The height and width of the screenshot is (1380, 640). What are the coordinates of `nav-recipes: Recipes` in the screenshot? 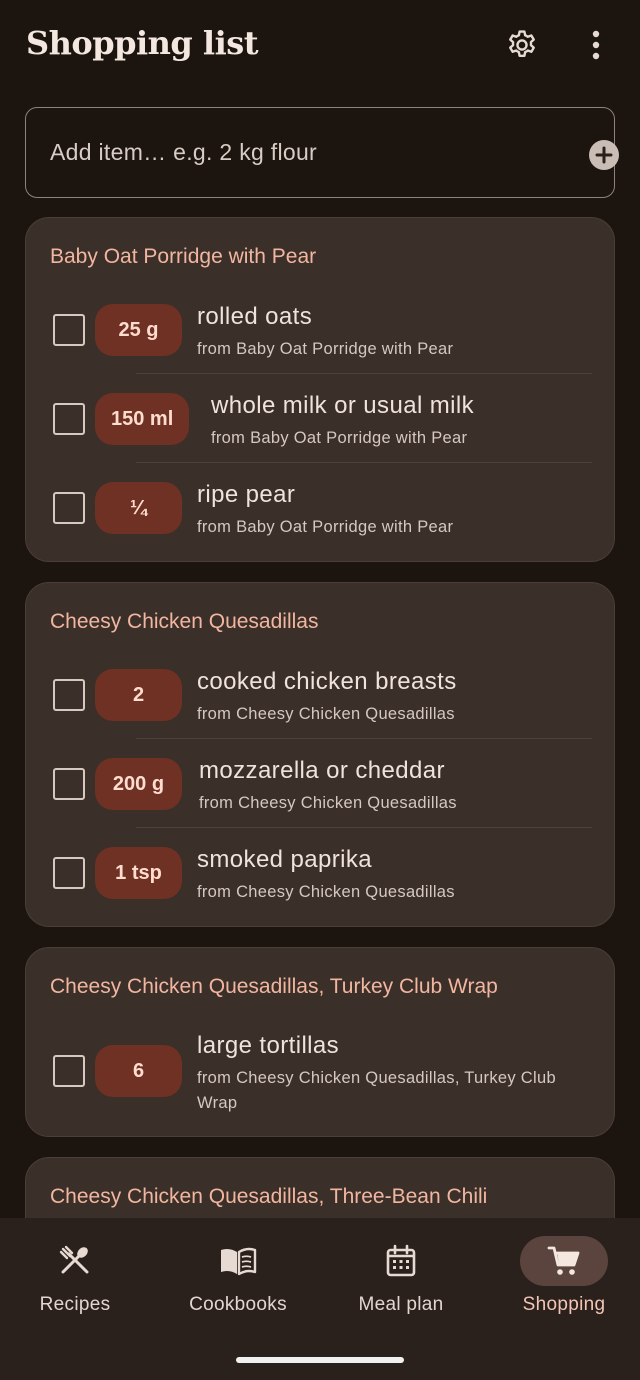 It's located at (77, 1273).